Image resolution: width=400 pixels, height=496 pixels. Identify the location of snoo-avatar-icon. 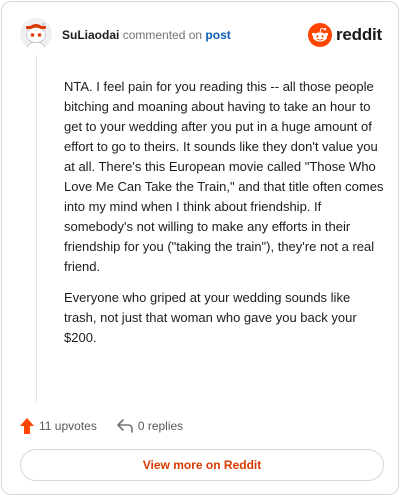
(36, 34).